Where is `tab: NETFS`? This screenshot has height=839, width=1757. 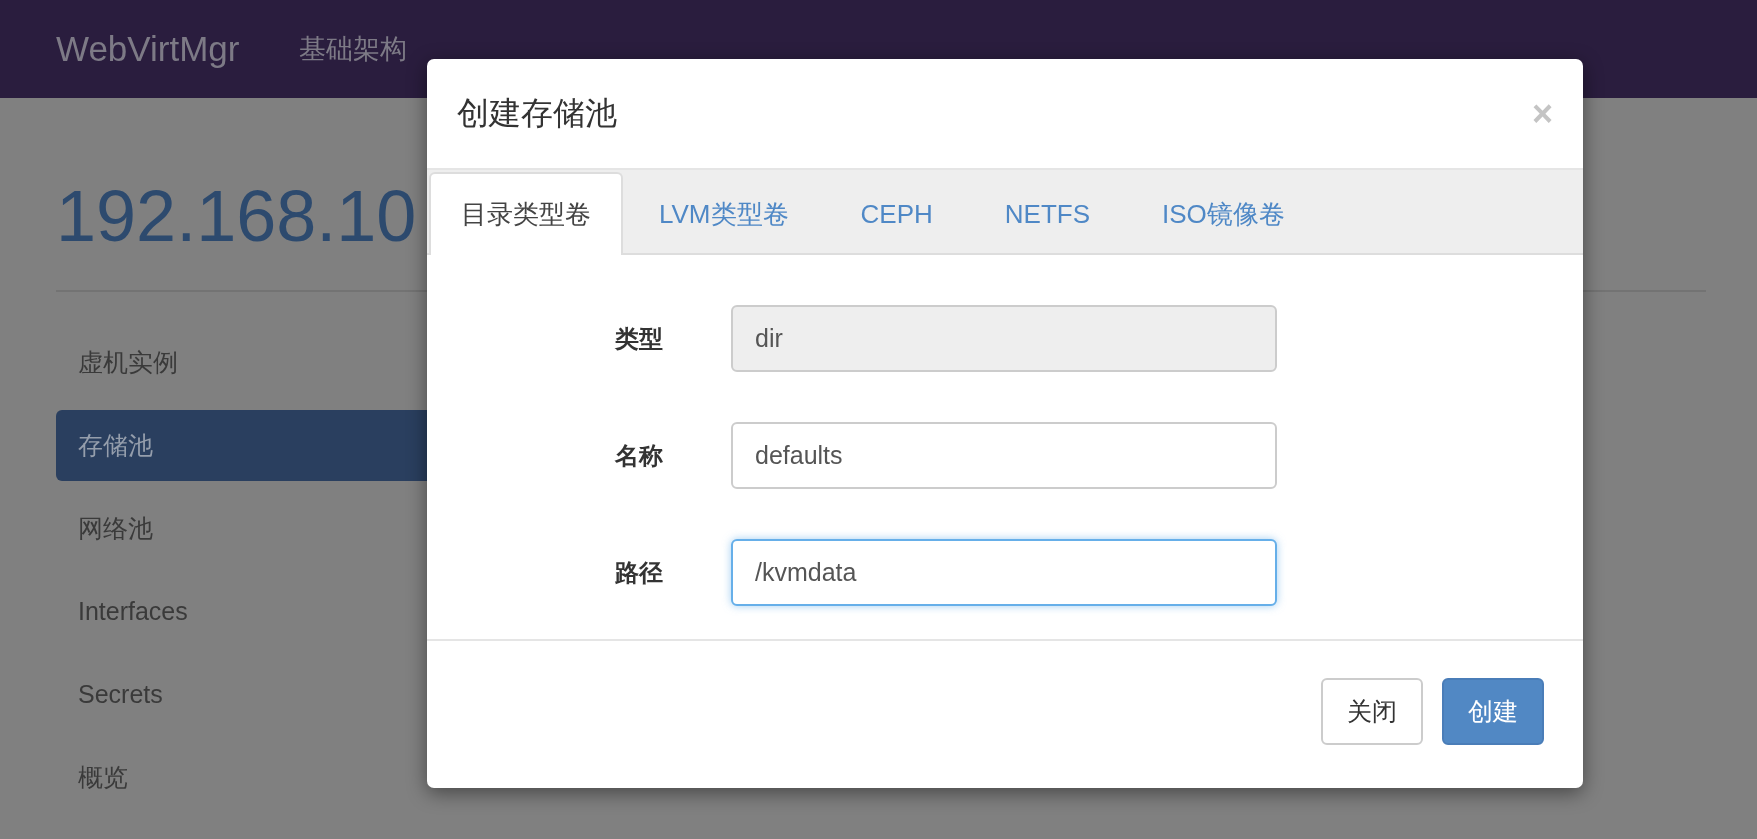
tab: NETFS is located at coordinates (1047, 213).